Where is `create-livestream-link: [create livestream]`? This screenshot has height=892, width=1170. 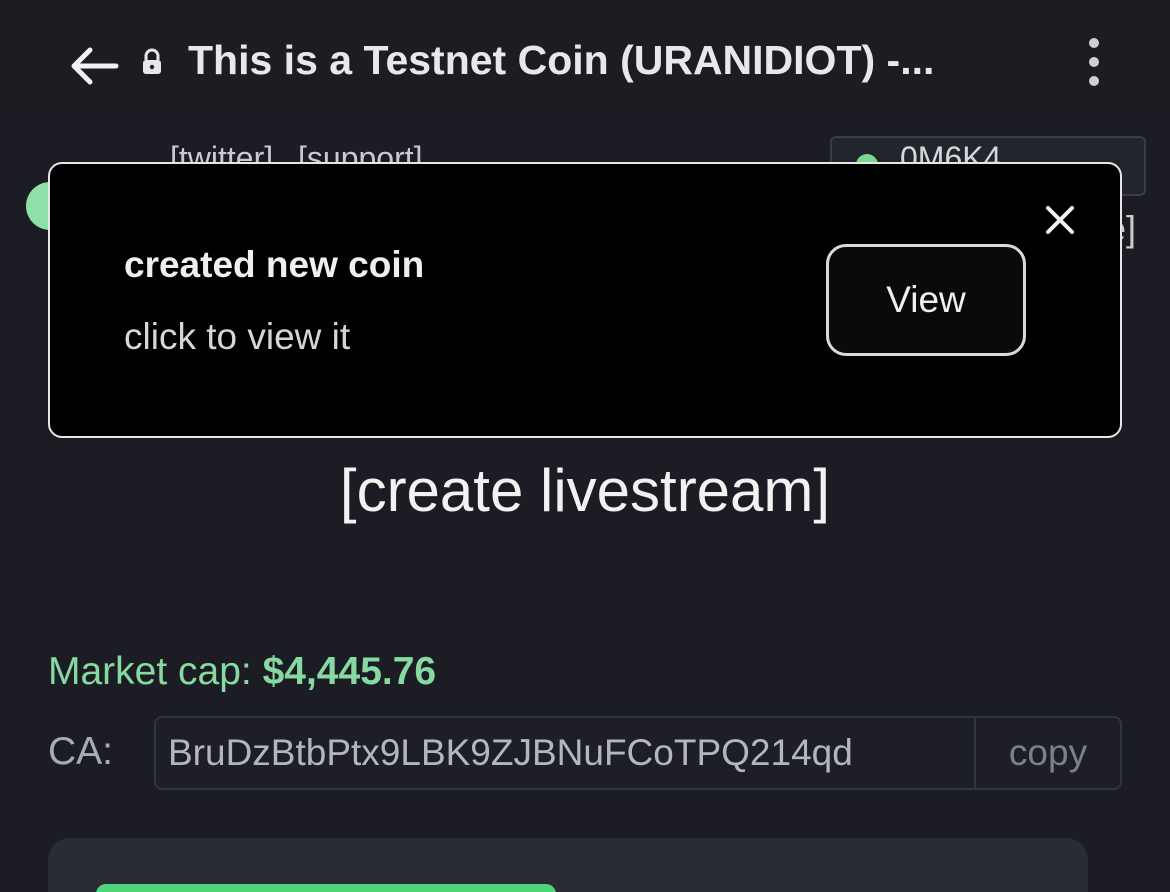 create-livestream-link: [create livestream] is located at coordinates (585, 490).